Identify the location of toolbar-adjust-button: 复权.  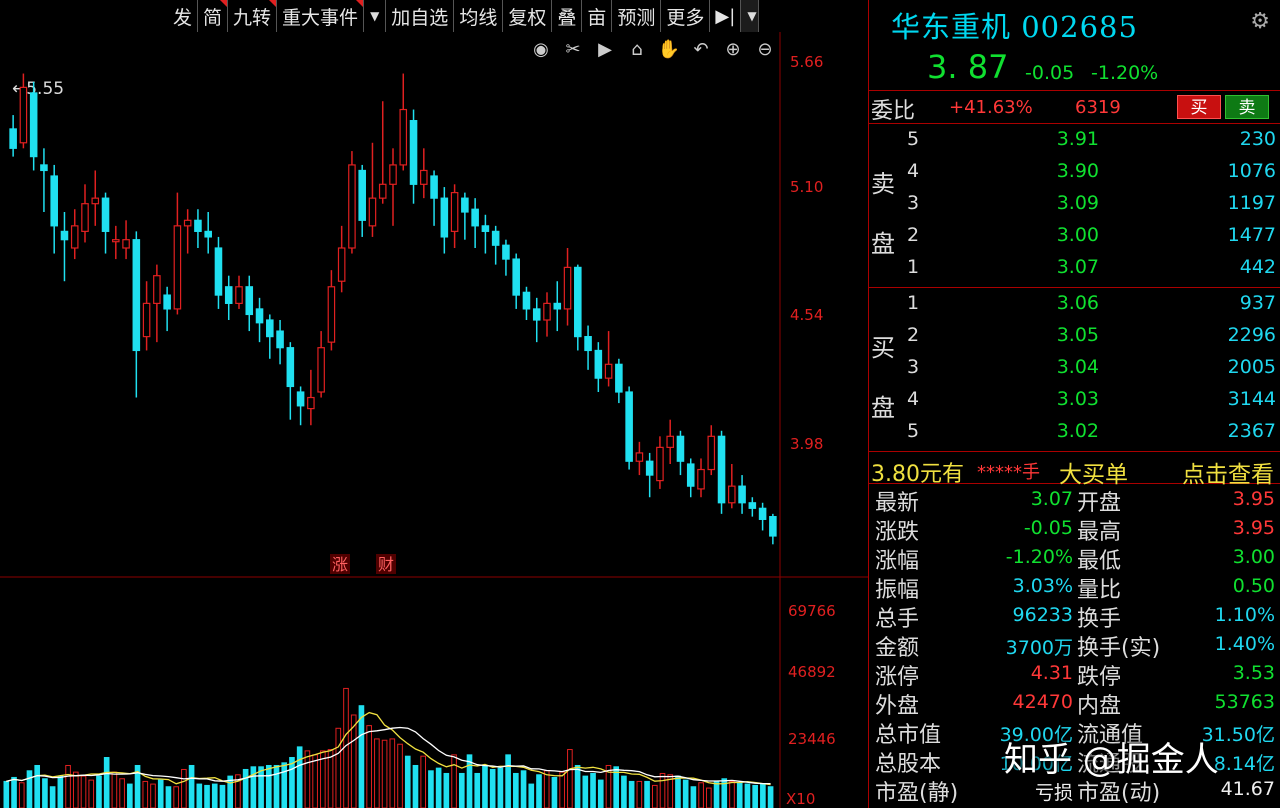
(528, 16).